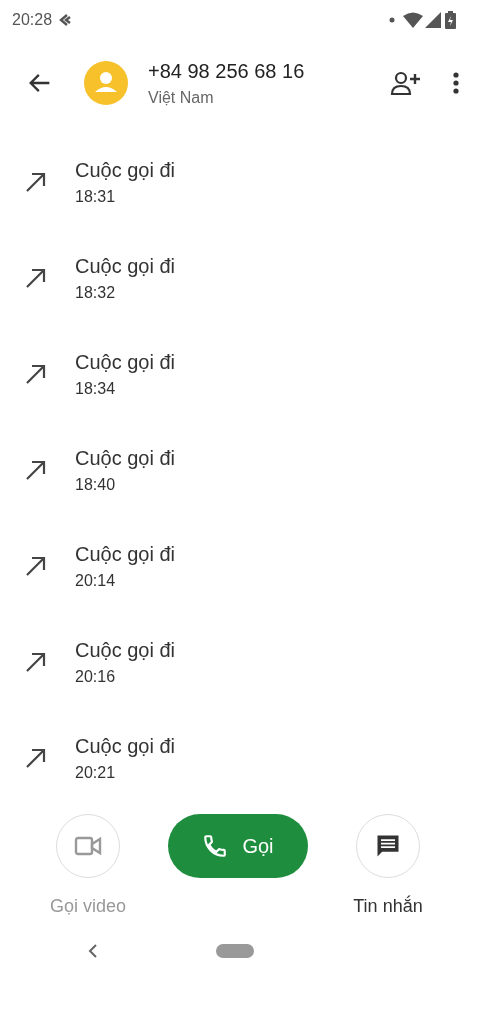 This screenshot has height=1009, width=478. What do you see at coordinates (235, 951) in the screenshot?
I see `home-handle` at bounding box center [235, 951].